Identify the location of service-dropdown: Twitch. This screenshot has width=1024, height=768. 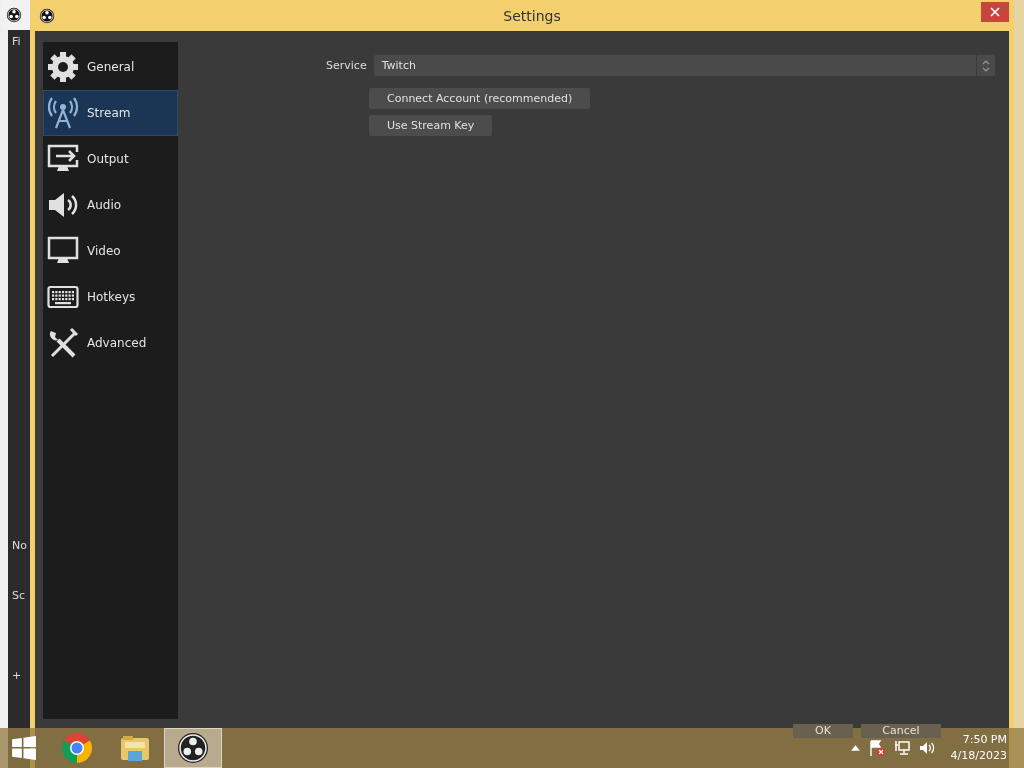
(684, 65).